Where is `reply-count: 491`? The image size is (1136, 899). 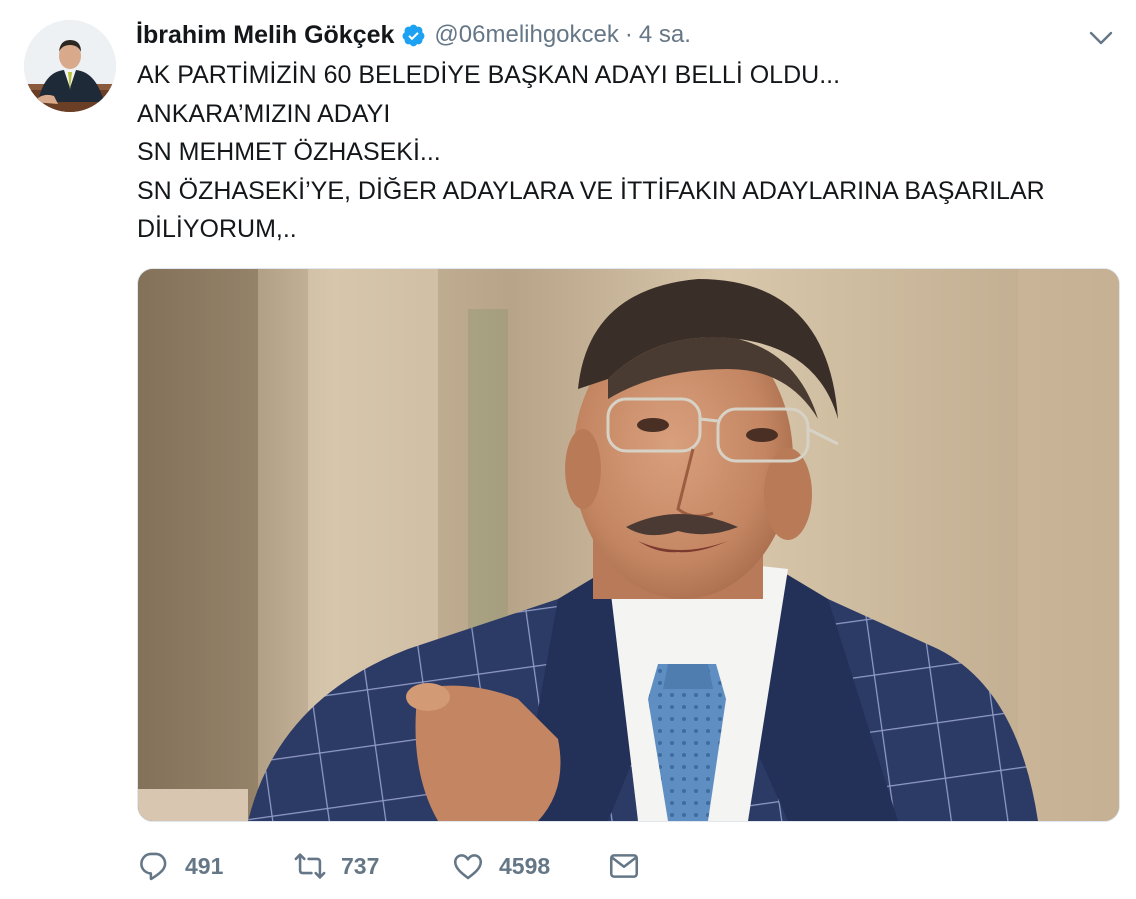
reply-count: 491 is located at coordinates (204, 865).